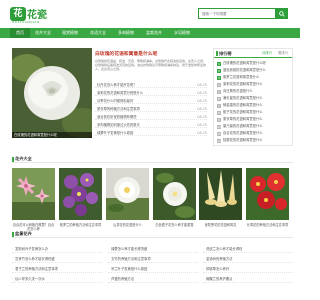 The image size is (320, 300). Describe the element at coordinates (174, 194) in the screenshot. I see `flower-image-gardenia` at that location.